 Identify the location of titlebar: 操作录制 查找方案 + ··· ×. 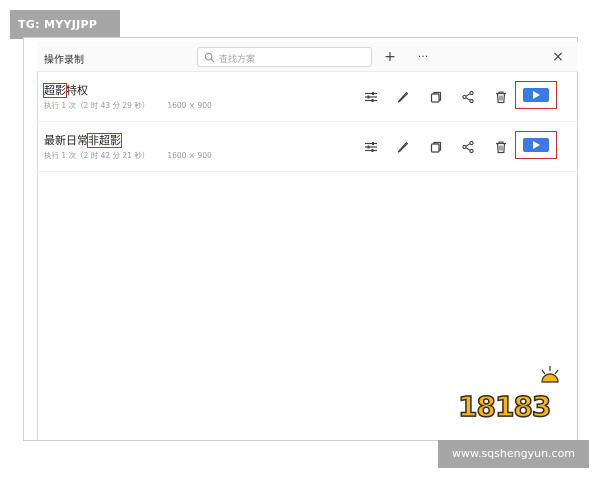
(307, 57).